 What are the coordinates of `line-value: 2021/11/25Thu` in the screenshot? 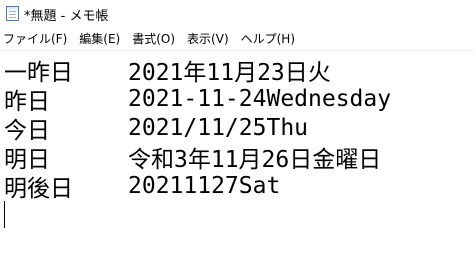 It's located at (218, 127).